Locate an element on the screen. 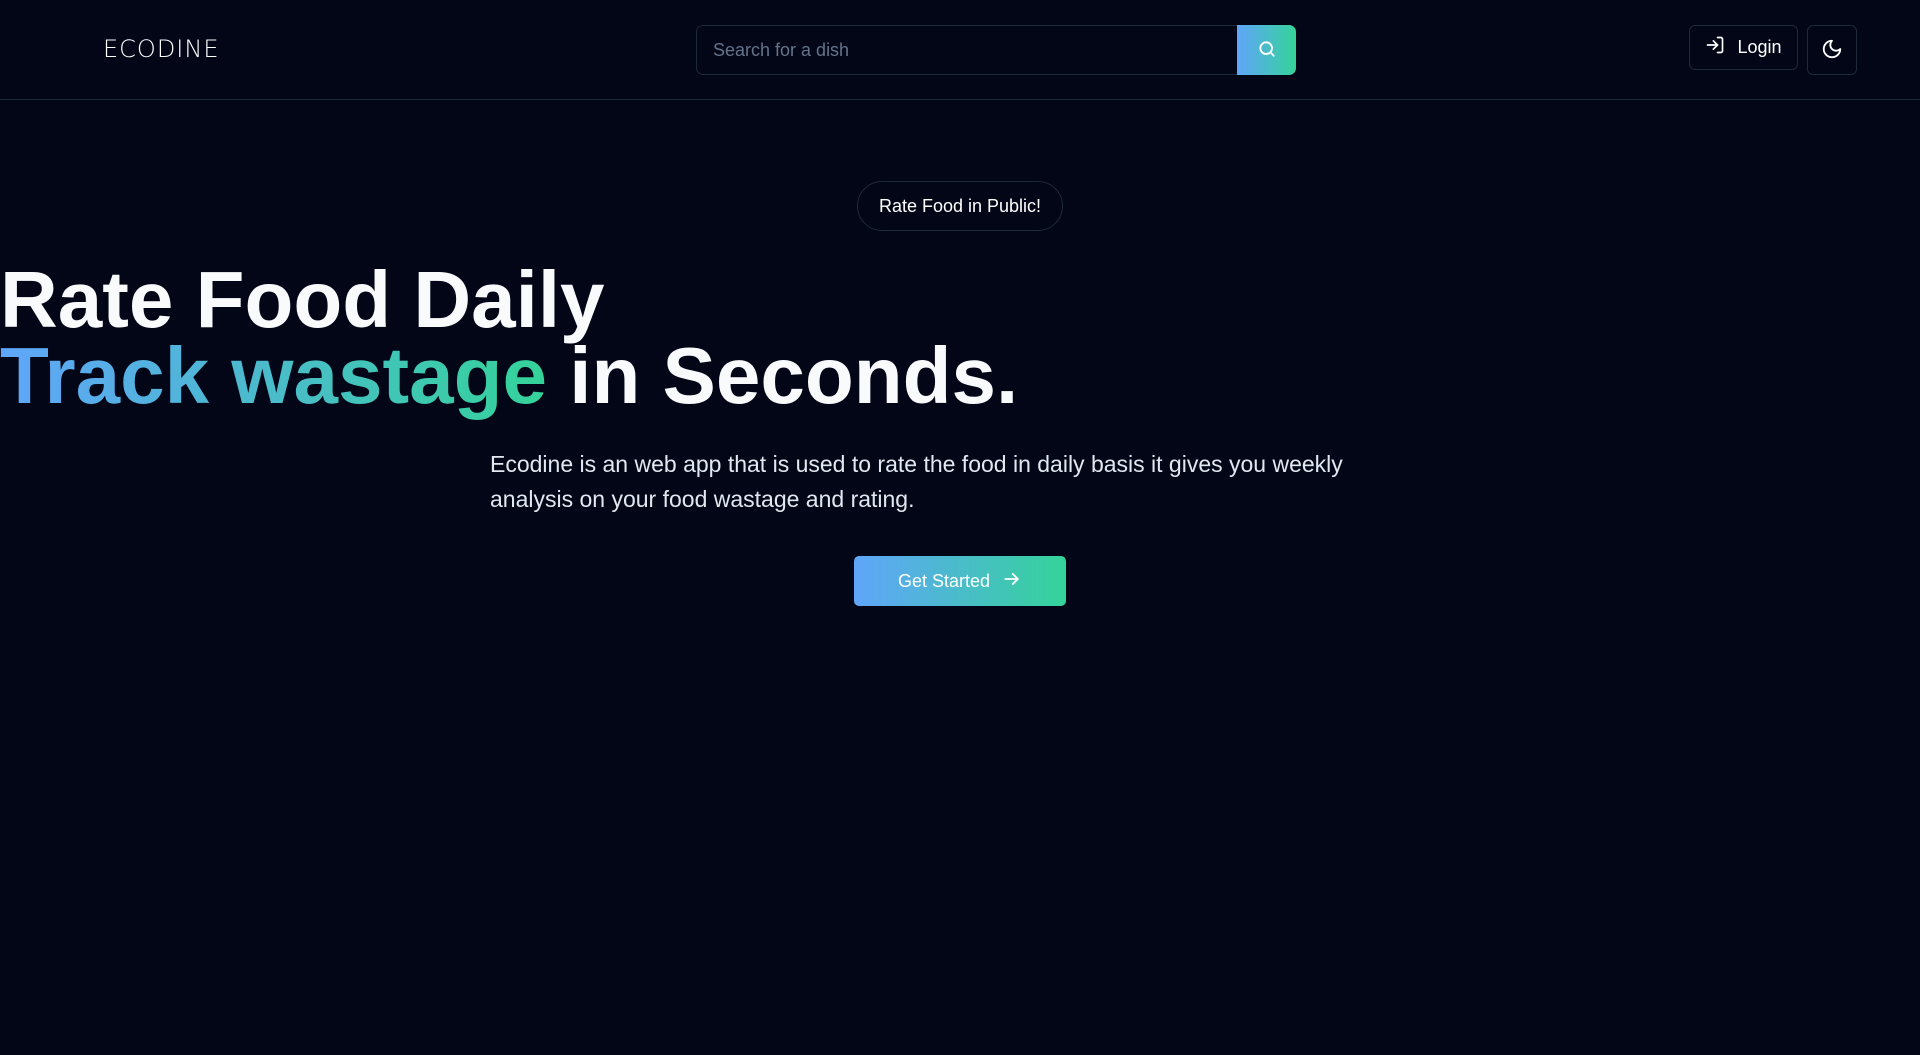 The height and width of the screenshot is (1055, 1920). top-navbar: ECODINE Login is located at coordinates (960, 50).